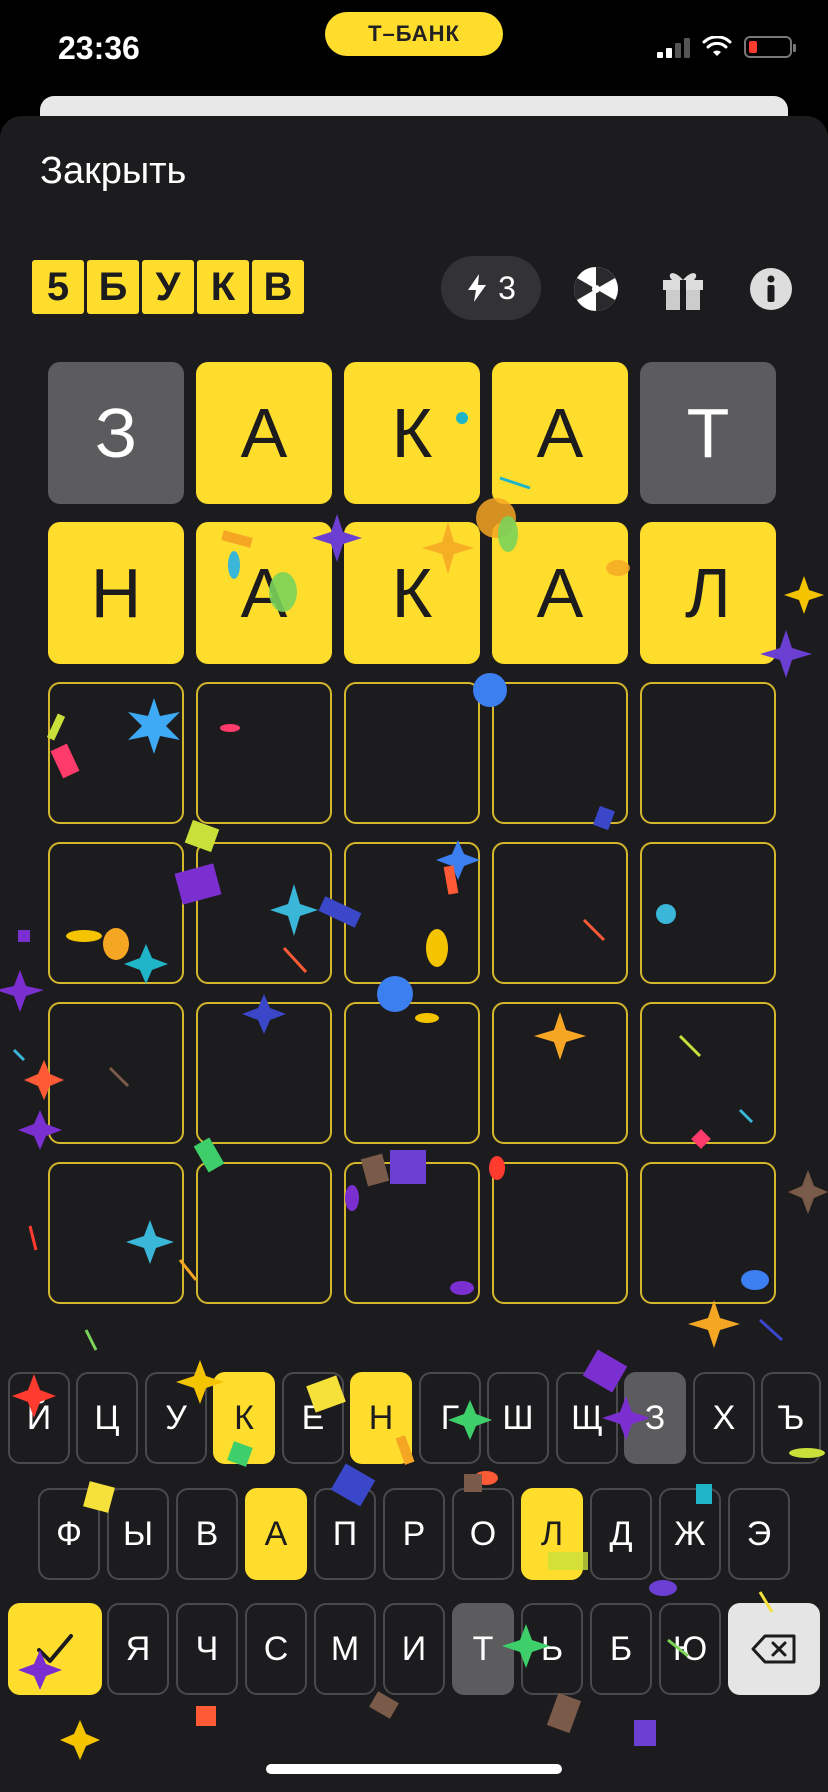 Image resolution: width=828 pixels, height=1792 pixels. What do you see at coordinates (69, 1534) in the screenshot?
I see `key: Ф` at bounding box center [69, 1534].